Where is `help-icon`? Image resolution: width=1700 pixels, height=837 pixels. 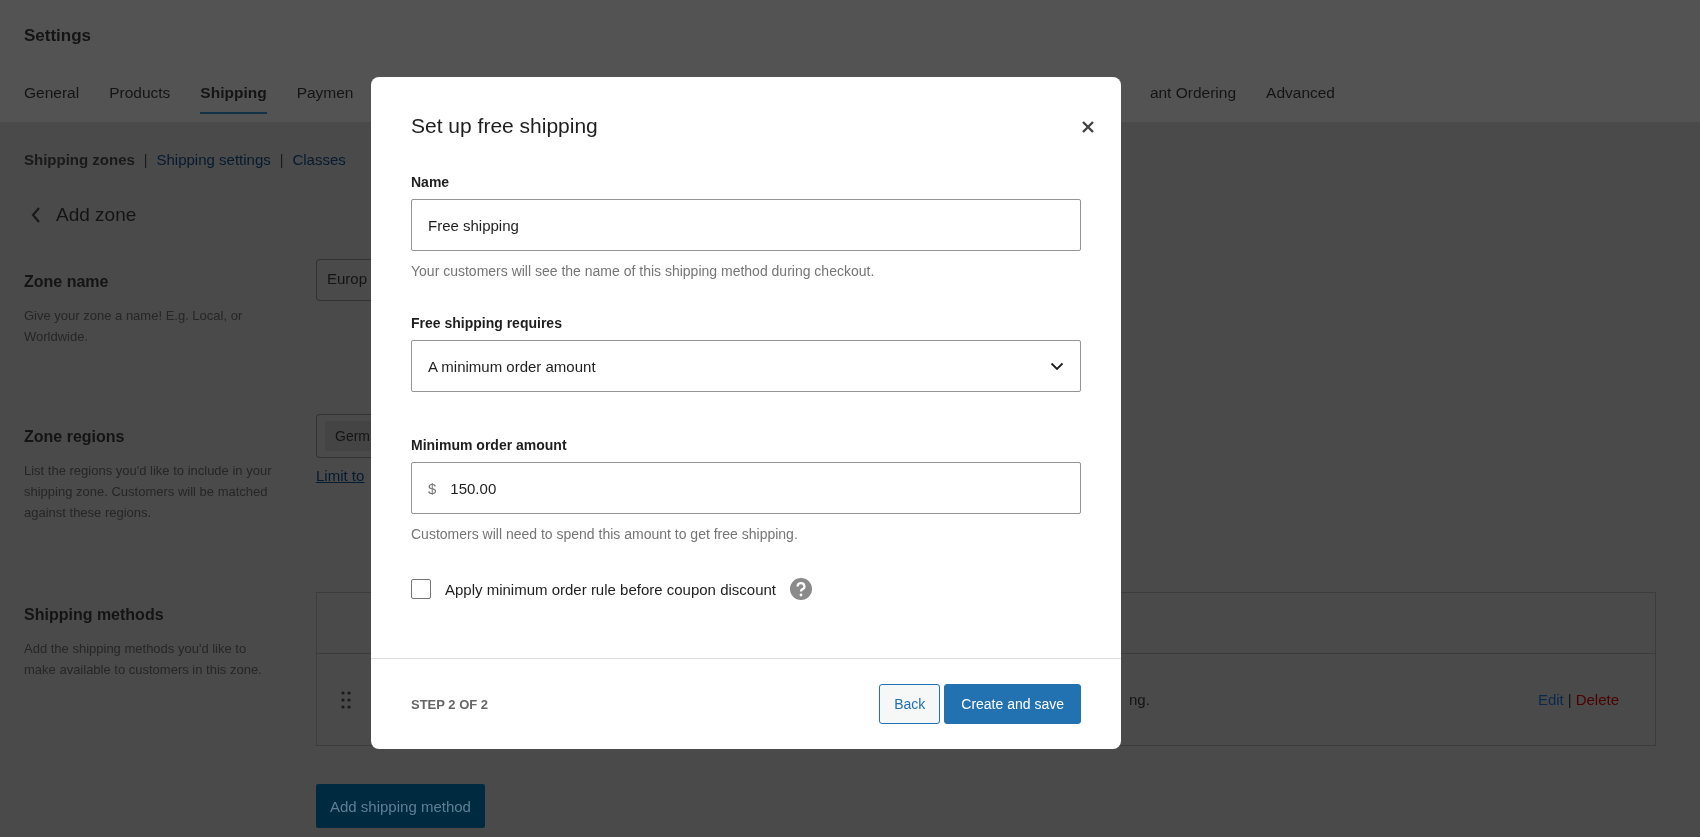 help-icon is located at coordinates (801, 589).